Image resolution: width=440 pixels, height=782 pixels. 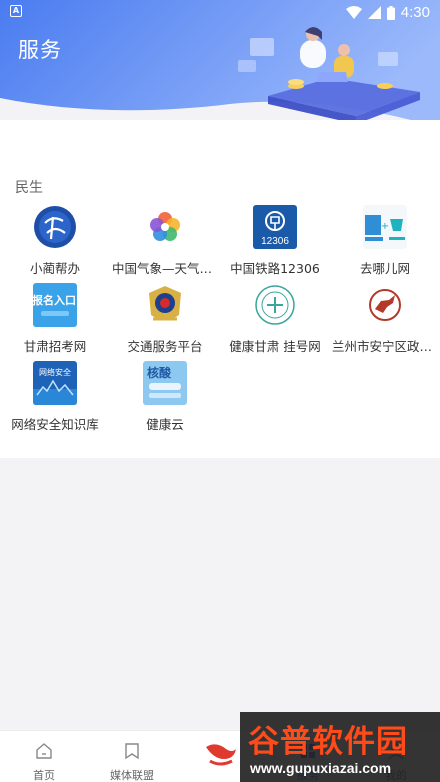 What do you see at coordinates (54, 268) in the screenshot?
I see `service-label: 小蔺帮办` at bounding box center [54, 268].